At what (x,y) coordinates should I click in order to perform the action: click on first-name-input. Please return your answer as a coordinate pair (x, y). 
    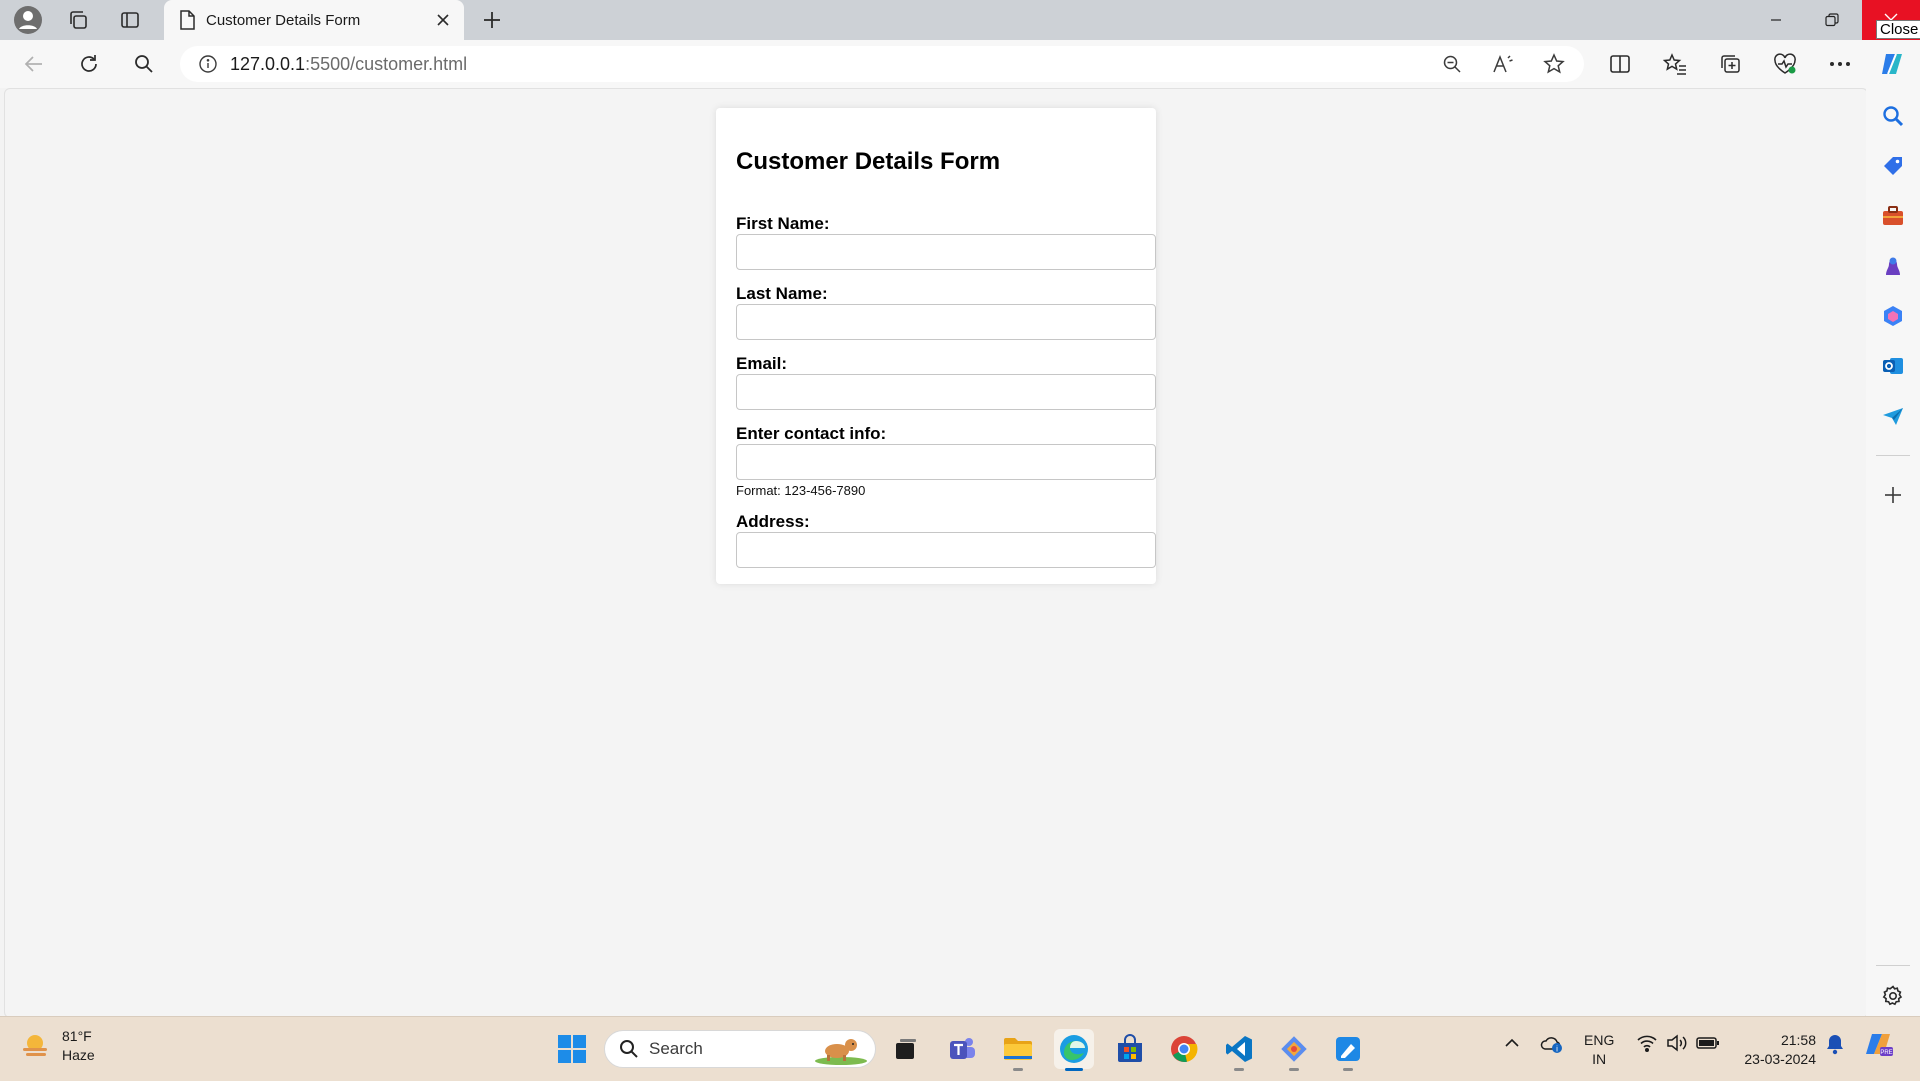
    Looking at the image, I should click on (946, 252).